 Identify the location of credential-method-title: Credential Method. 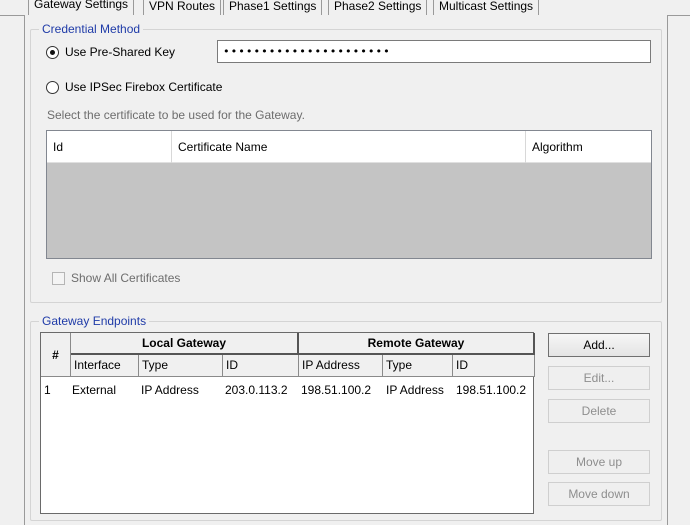
(91, 29).